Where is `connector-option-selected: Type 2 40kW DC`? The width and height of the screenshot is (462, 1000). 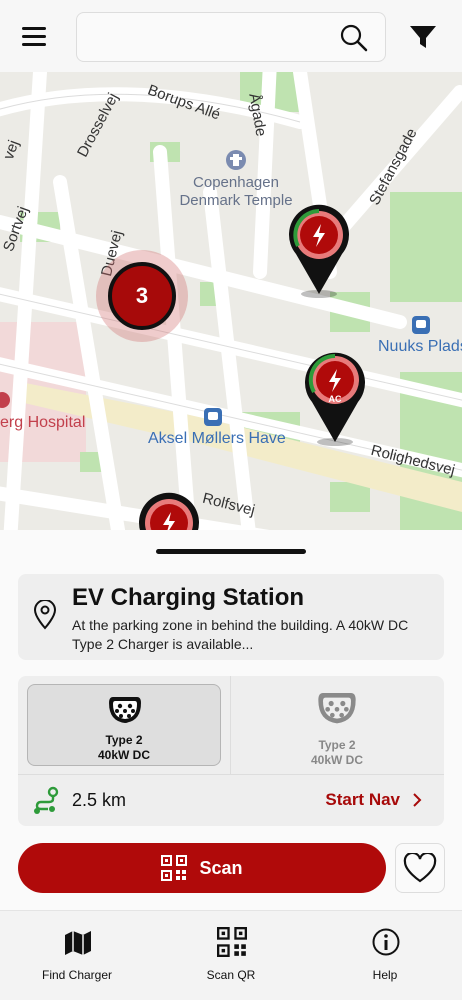
connector-option-selected: Type 2 40kW DC is located at coordinates (124, 725).